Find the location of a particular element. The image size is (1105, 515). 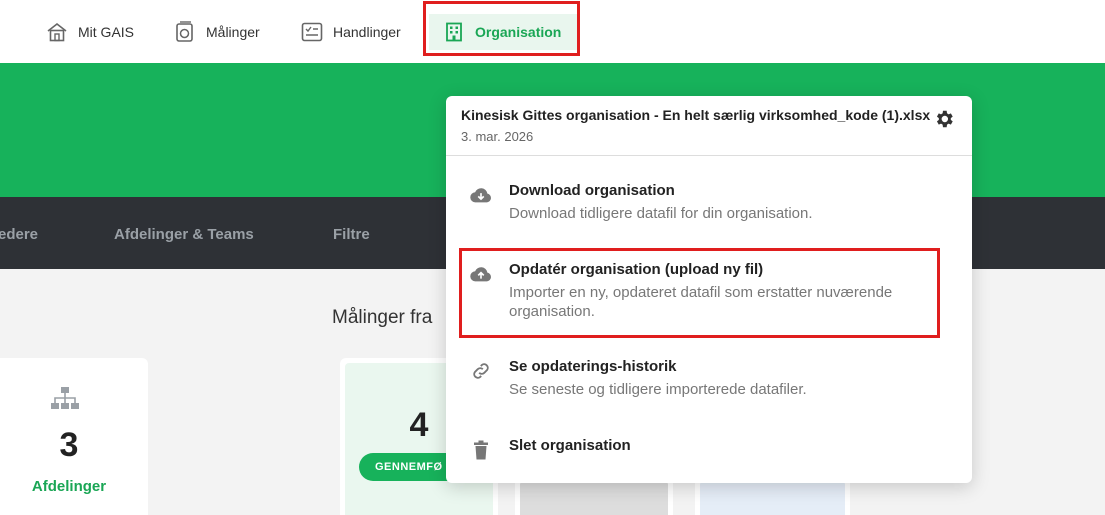

checklist-icon is located at coordinates (312, 32).